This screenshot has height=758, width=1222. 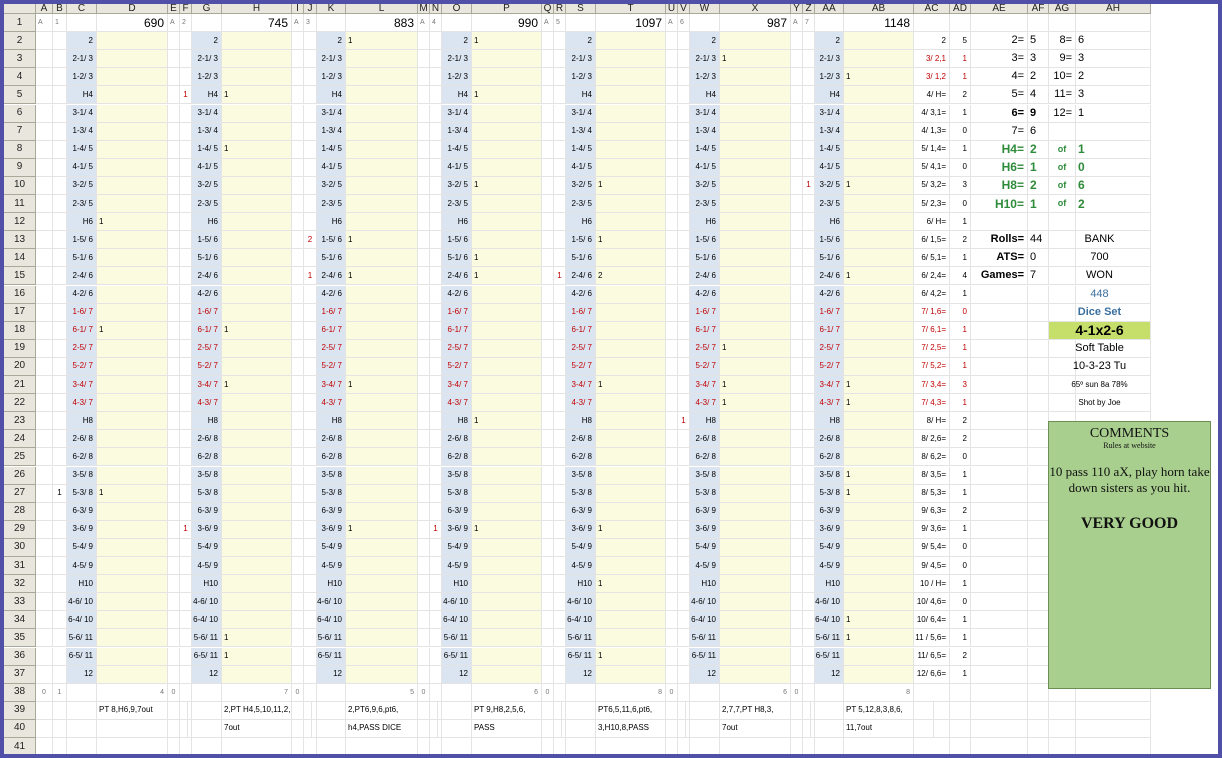 What do you see at coordinates (382, 9) in the screenshot?
I see `column-header-l: L` at bounding box center [382, 9].